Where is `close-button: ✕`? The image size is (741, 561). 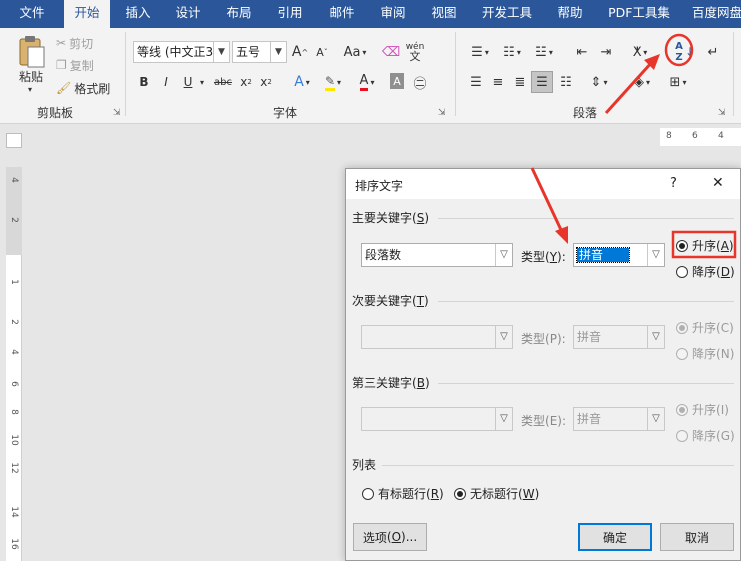
close-button: ✕ is located at coordinates (718, 183).